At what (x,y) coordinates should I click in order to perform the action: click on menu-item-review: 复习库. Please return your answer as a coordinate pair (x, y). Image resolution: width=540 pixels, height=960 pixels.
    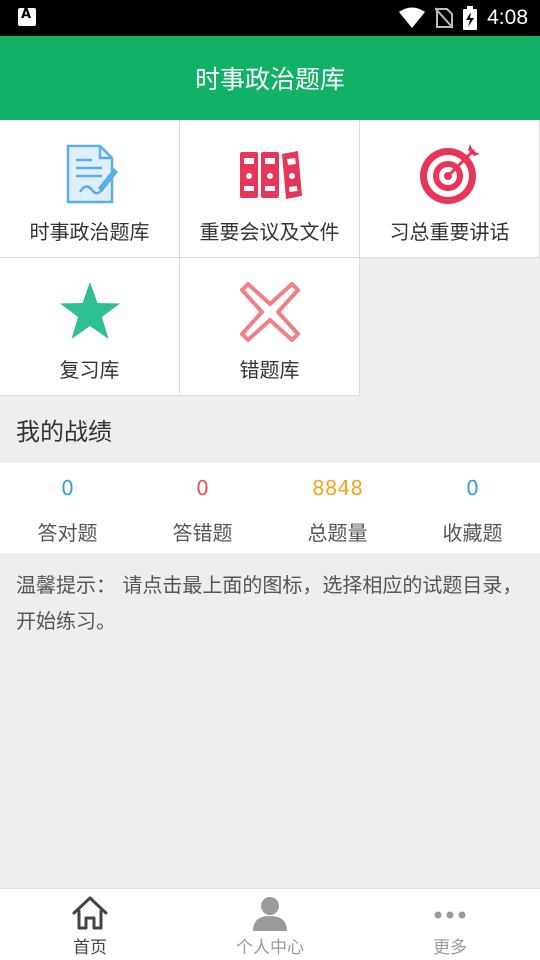
    Looking at the image, I should click on (90, 327).